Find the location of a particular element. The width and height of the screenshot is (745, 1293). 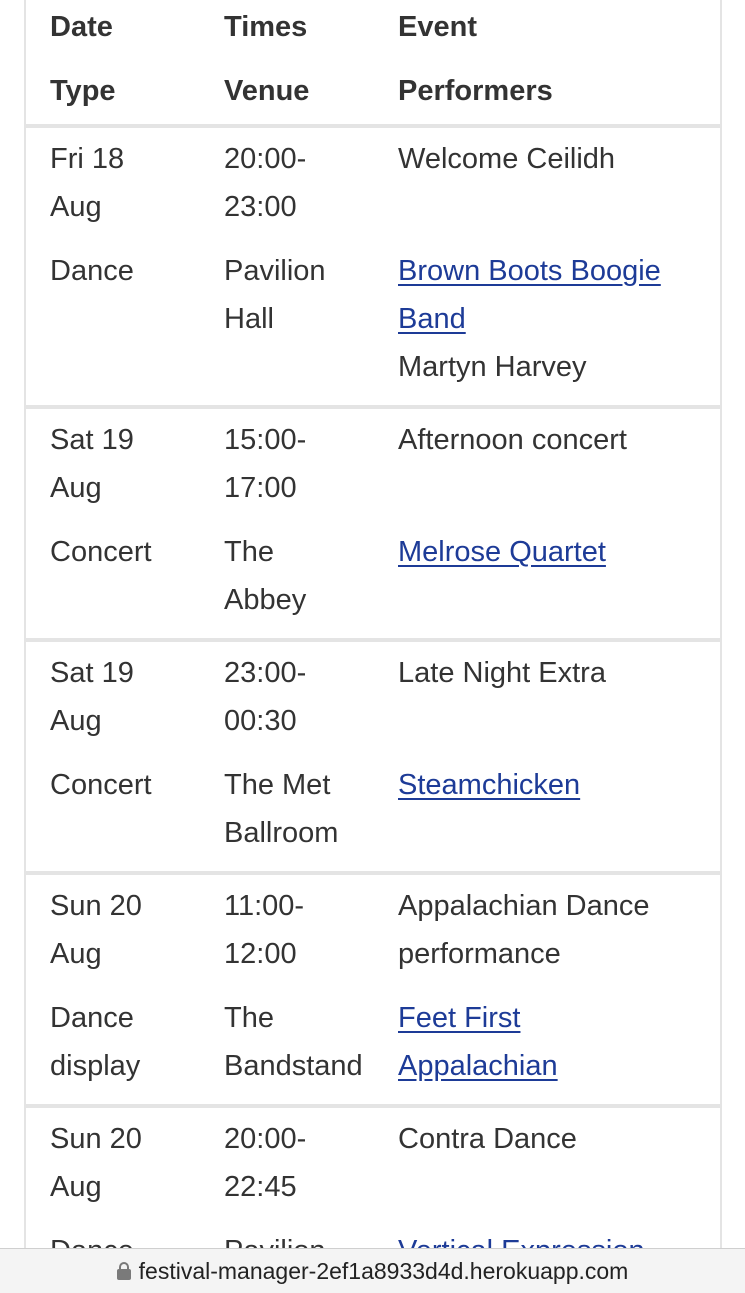

cell-event: Late Night Extra is located at coordinates (553, 673).